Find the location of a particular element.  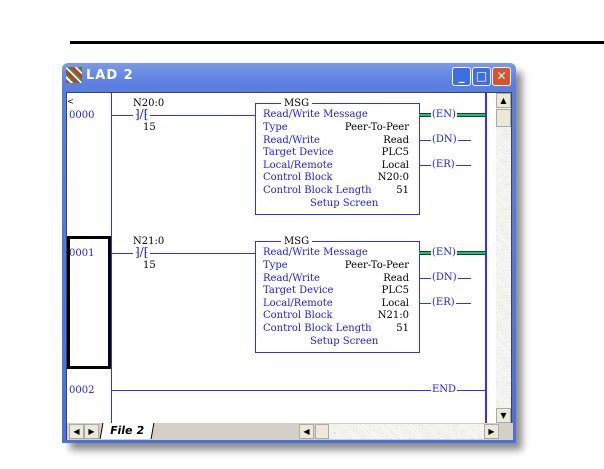

hscroll-thumb is located at coordinates (322, 431).